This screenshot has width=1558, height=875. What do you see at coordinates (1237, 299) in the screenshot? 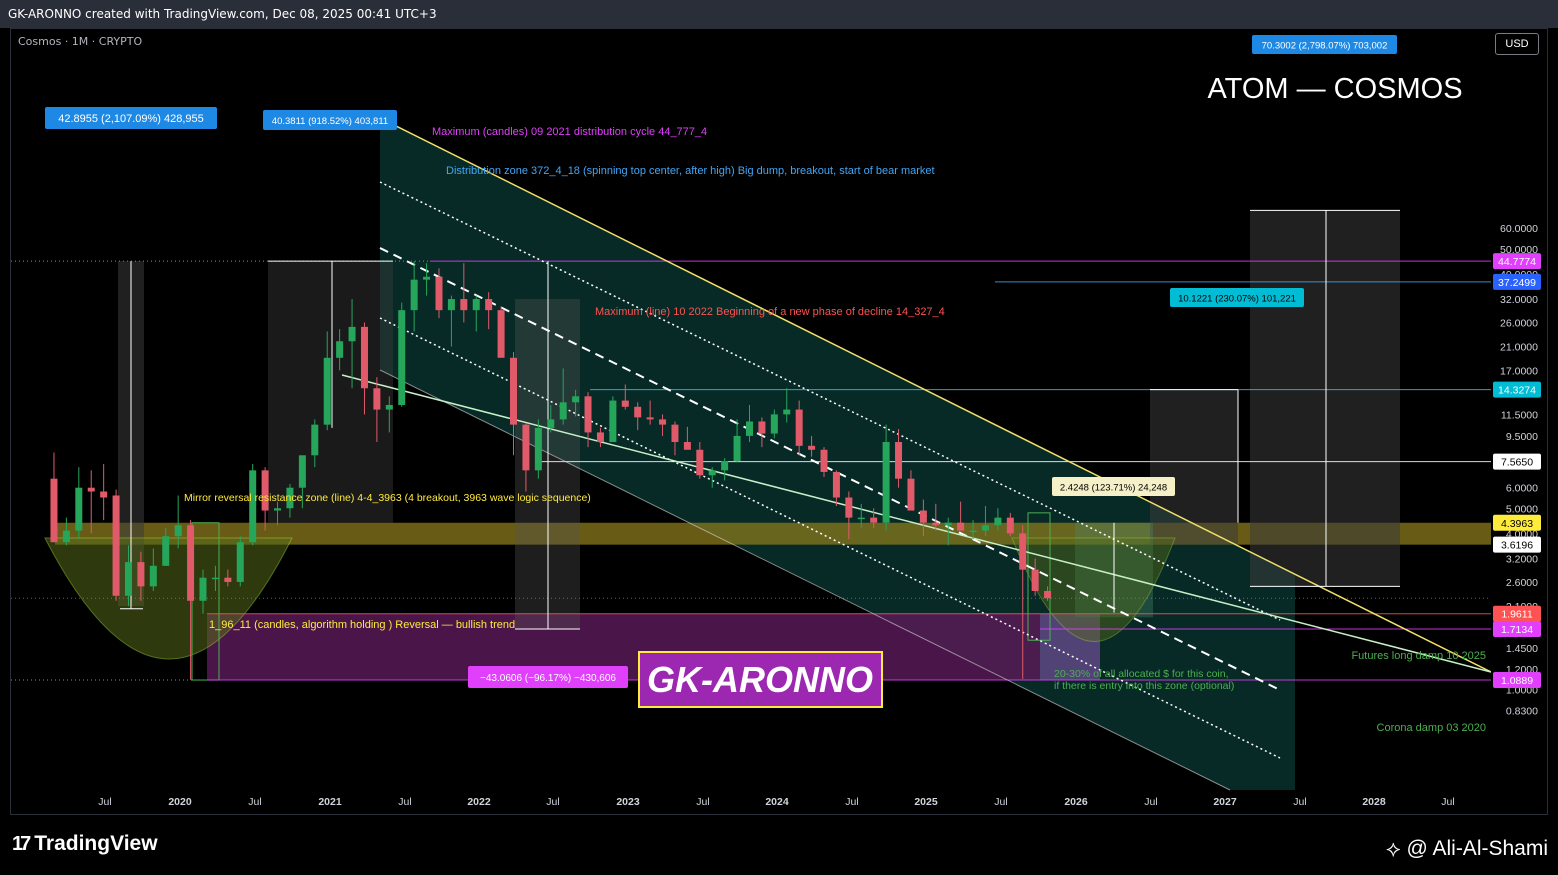
I see `measure-label-4: 10.1221 (230.07%) 101,221` at bounding box center [1237, 299].